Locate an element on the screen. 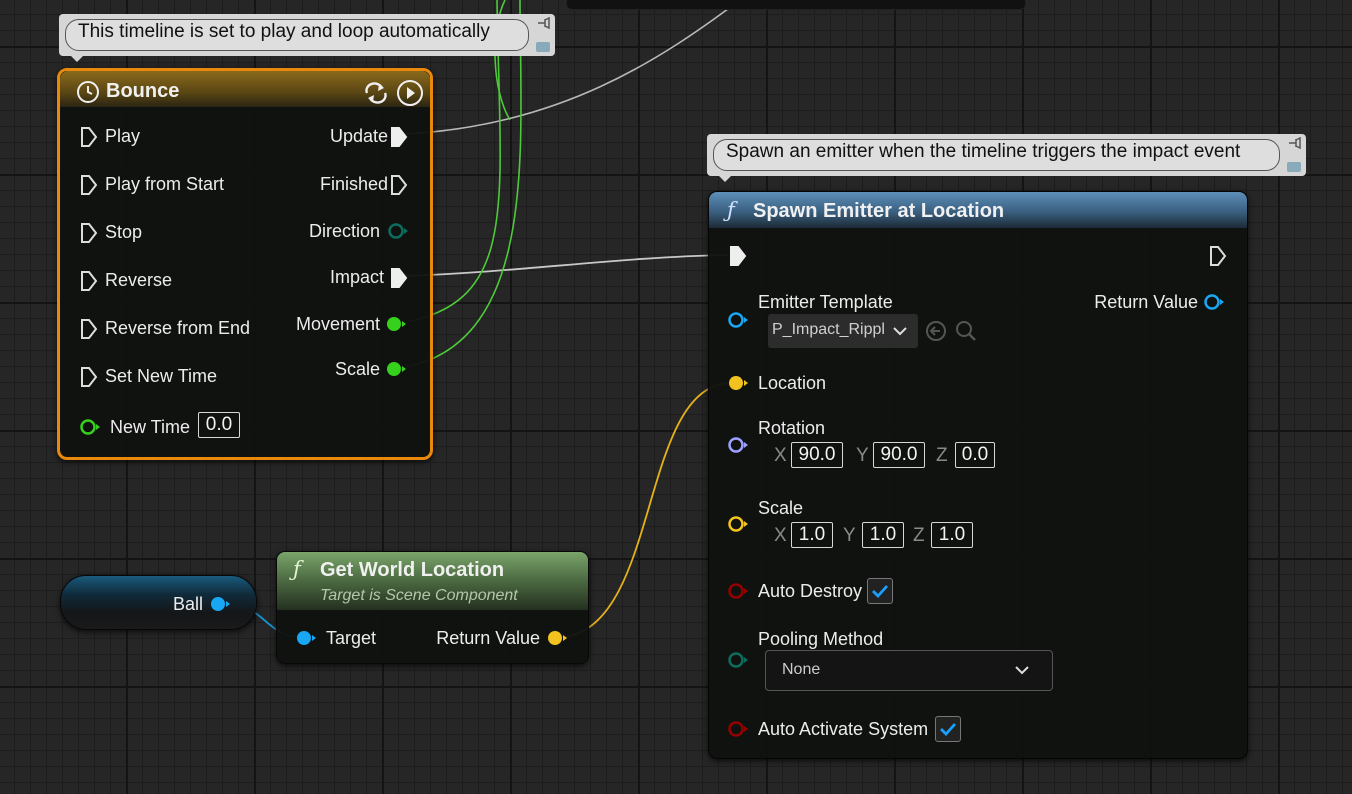 The width and height of the screenshot is (1352, 794). finished-exec-pin is located at coordinates (399, 185).